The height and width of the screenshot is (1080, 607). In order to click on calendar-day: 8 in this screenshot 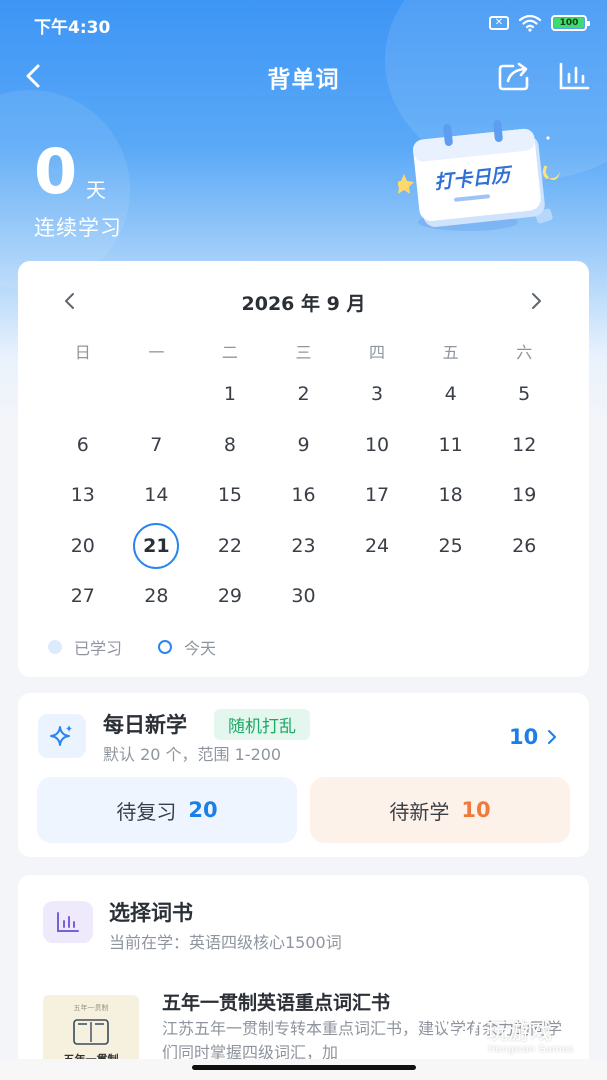, I will do `click(230, 445)`.